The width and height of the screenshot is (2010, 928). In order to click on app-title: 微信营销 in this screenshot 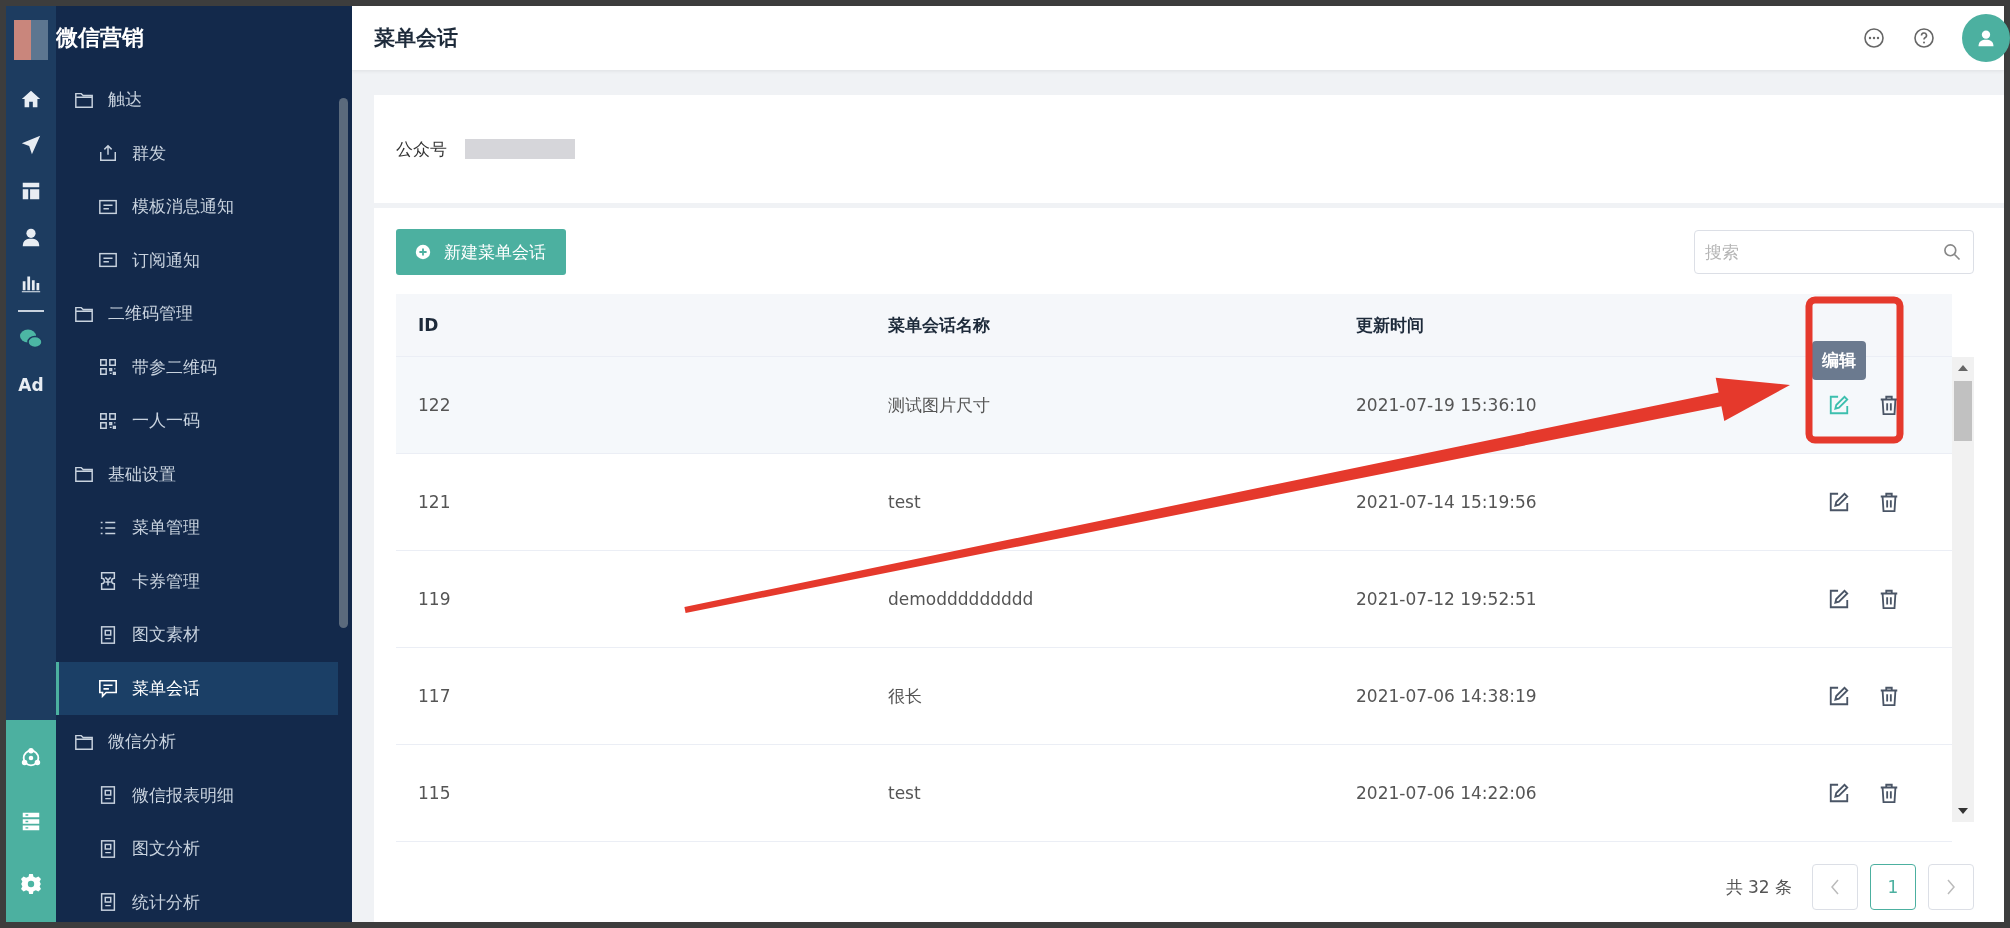, I will do `click(100, 38)`.